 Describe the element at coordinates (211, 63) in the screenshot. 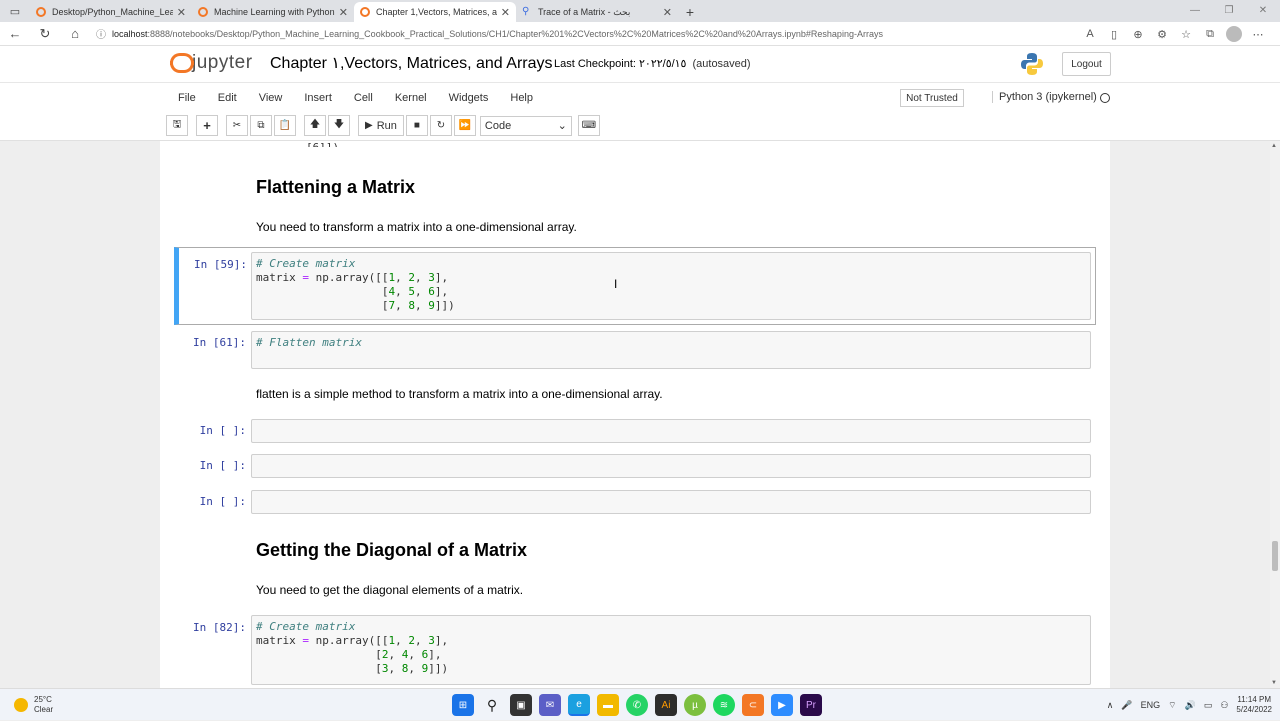

I see `jupyter-logo: jupyter` at that location.